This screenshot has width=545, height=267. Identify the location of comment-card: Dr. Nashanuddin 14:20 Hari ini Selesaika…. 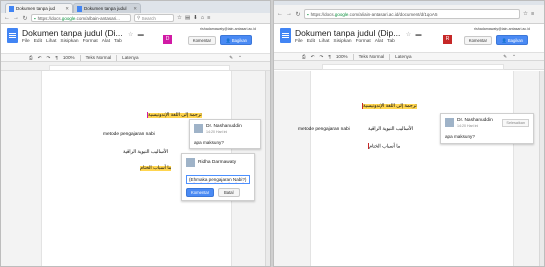
(487, 128).